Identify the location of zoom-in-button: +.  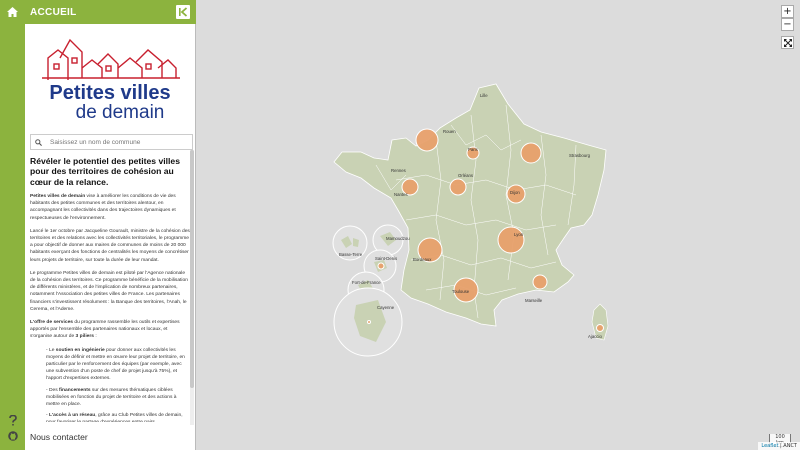
(787, 11).